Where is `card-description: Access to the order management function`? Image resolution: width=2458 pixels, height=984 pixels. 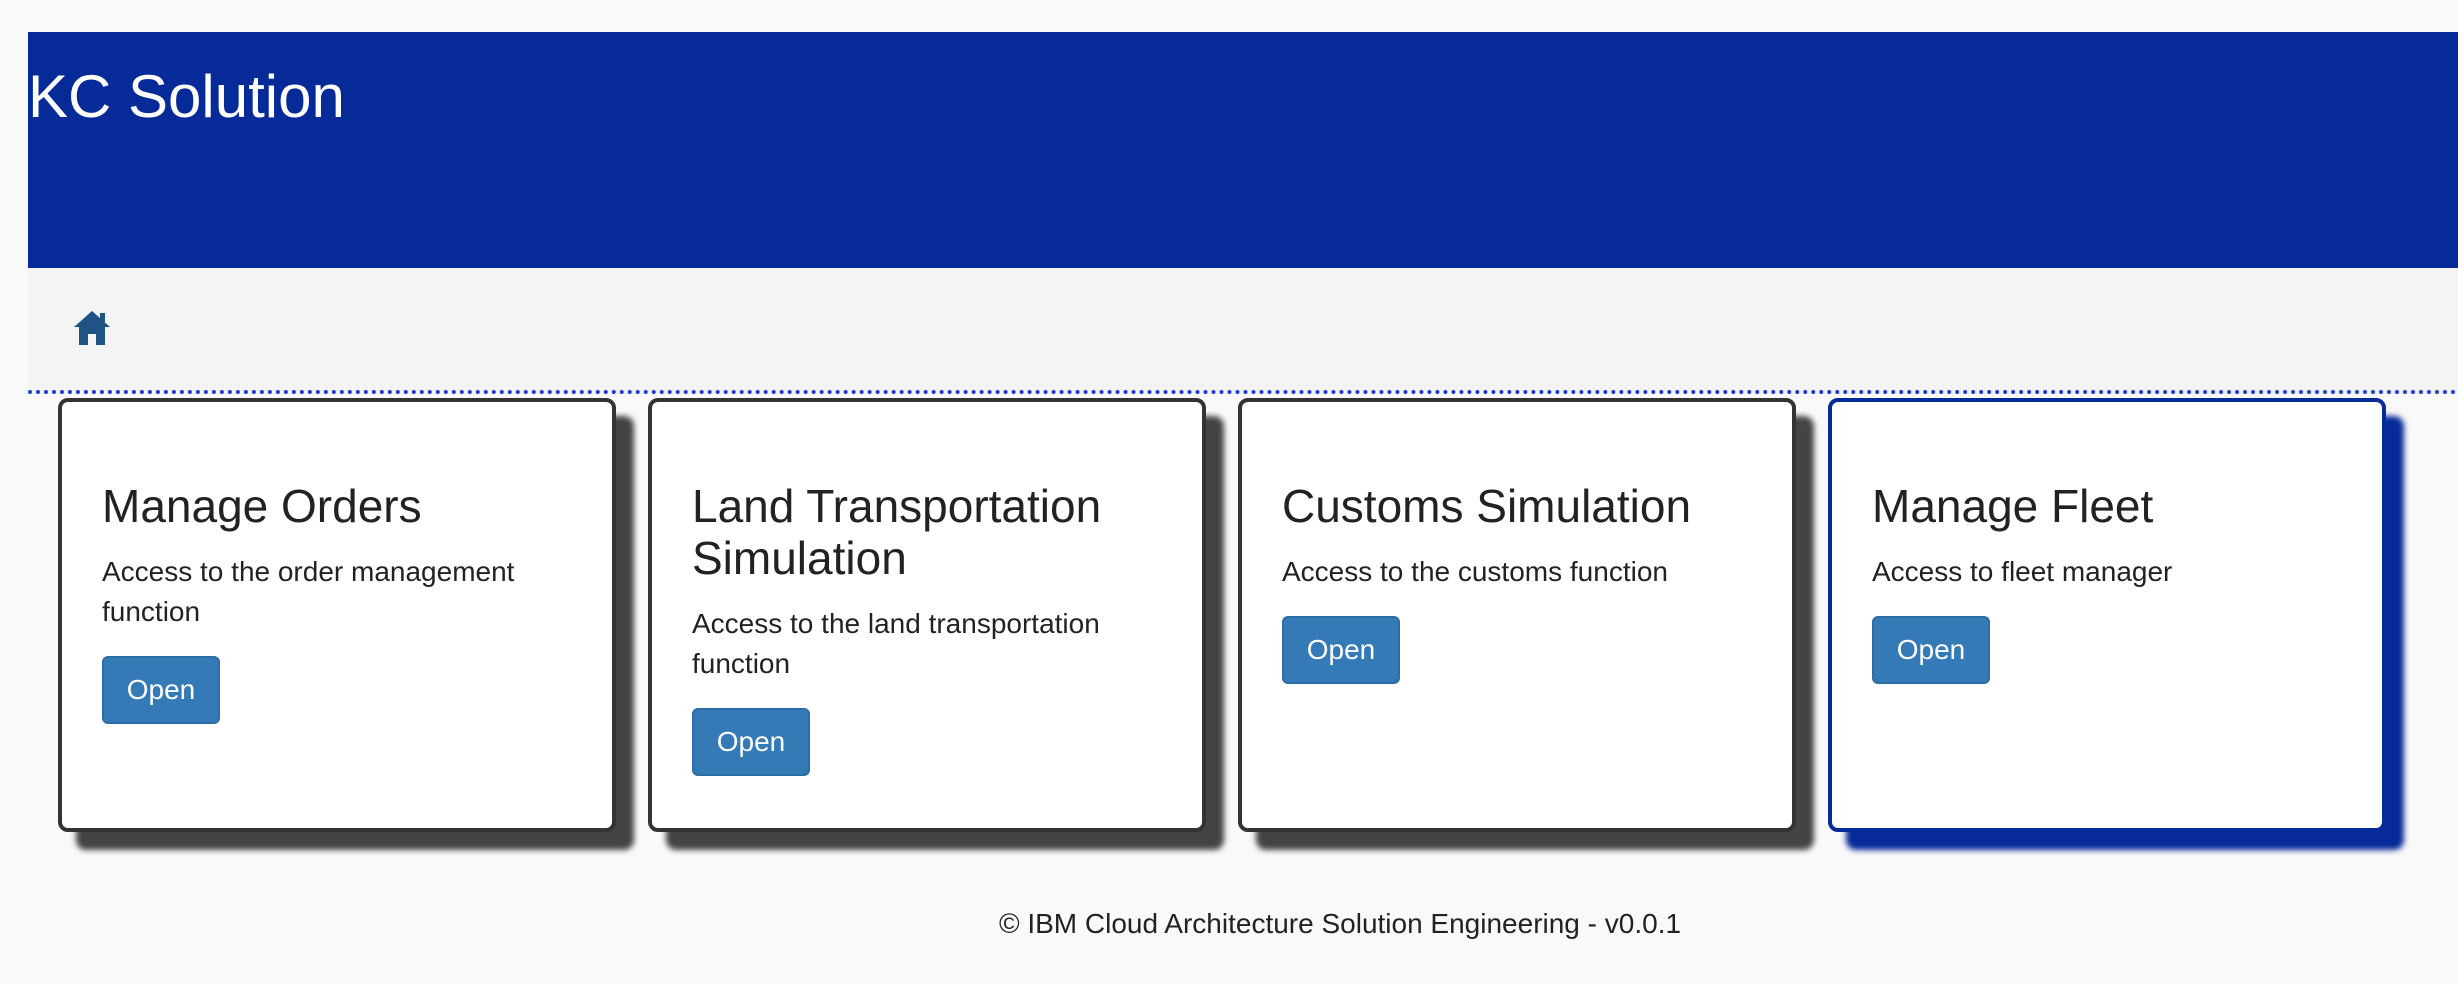
card-description: Access to the order management function is located at coordinates (308, 591).